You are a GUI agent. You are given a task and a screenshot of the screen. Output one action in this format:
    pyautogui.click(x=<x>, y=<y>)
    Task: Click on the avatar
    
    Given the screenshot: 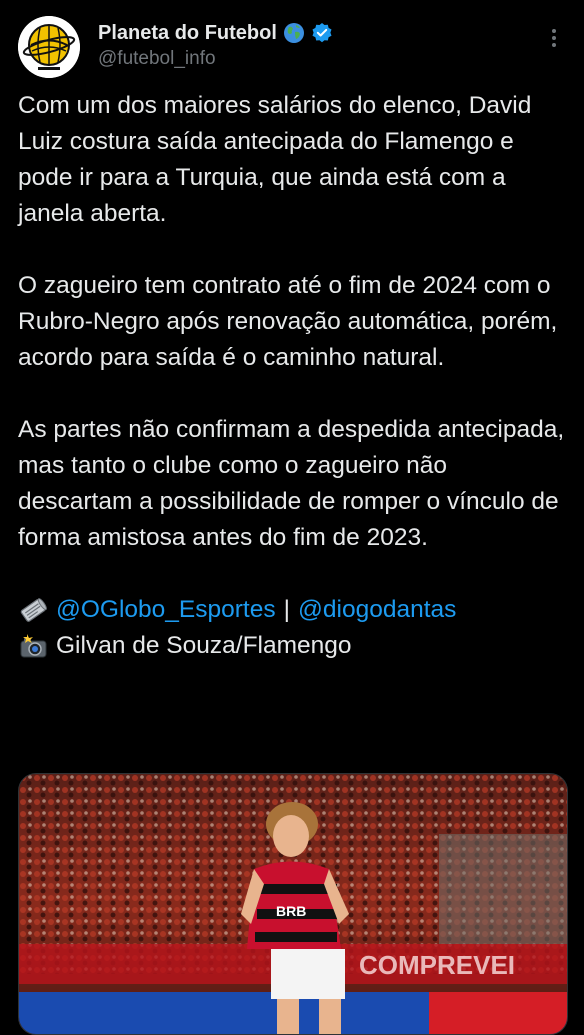 What is the action you would take?
    pyautogui.click(x=49, y=47)
    